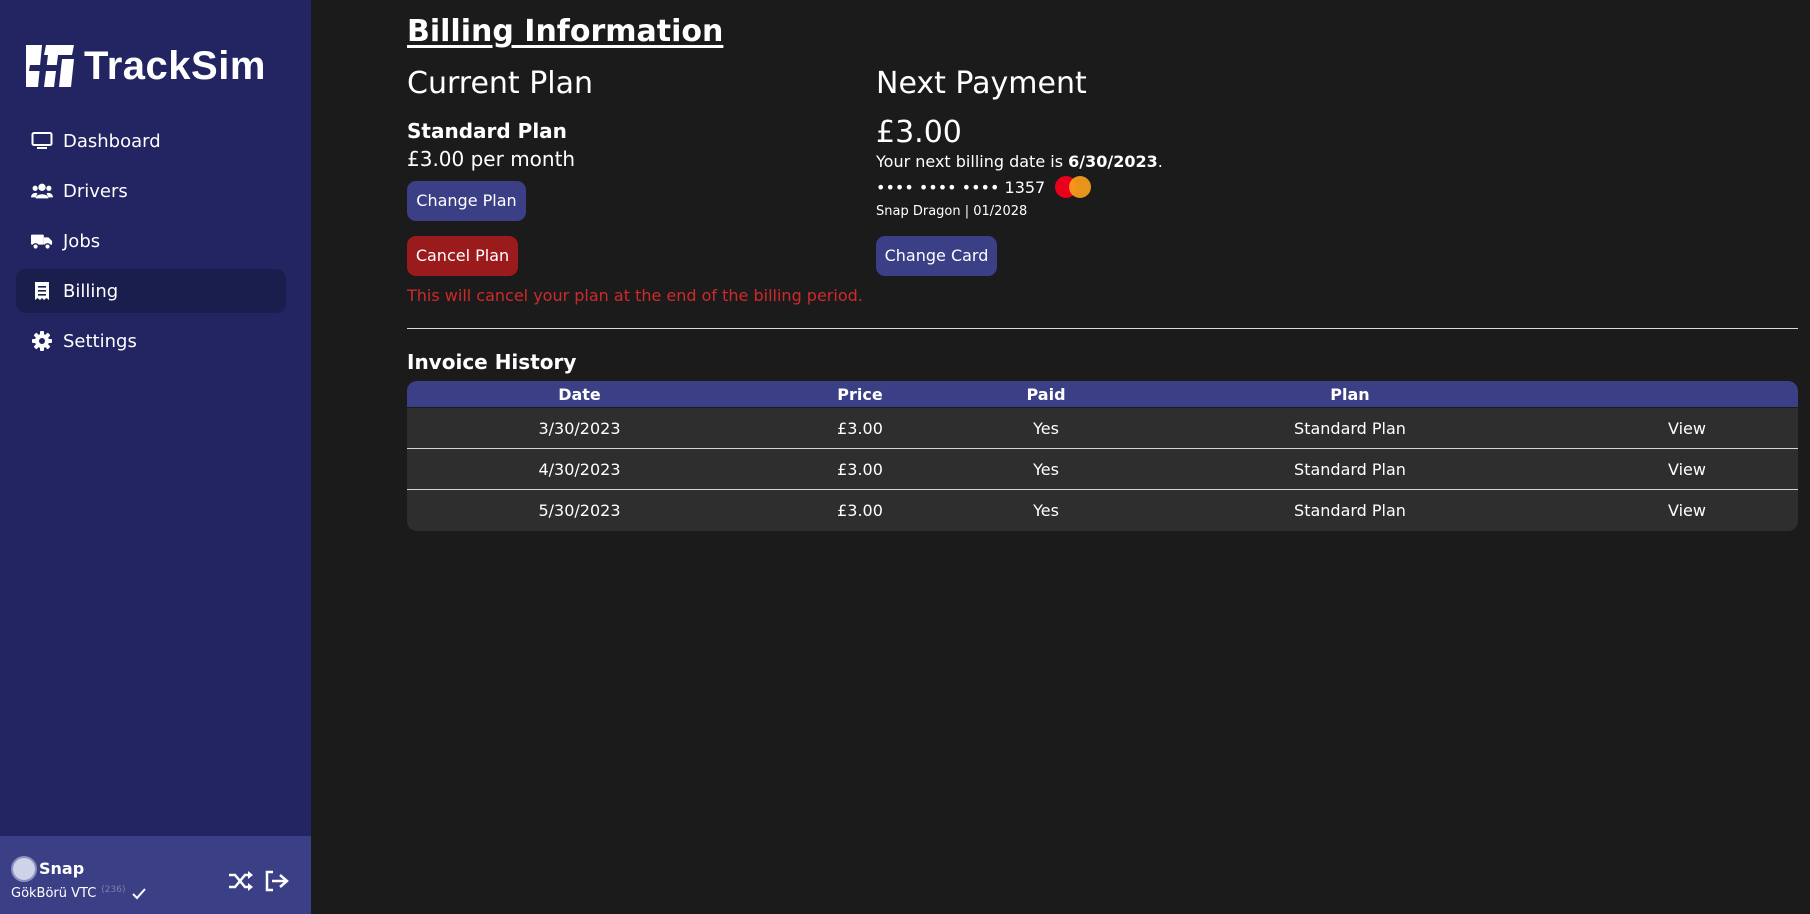 This screenshot has width=1810, height=914. What do you see at coordinates (259, 881) in the screenshot?
I see `user-actions` at bounding box center [259, 881].